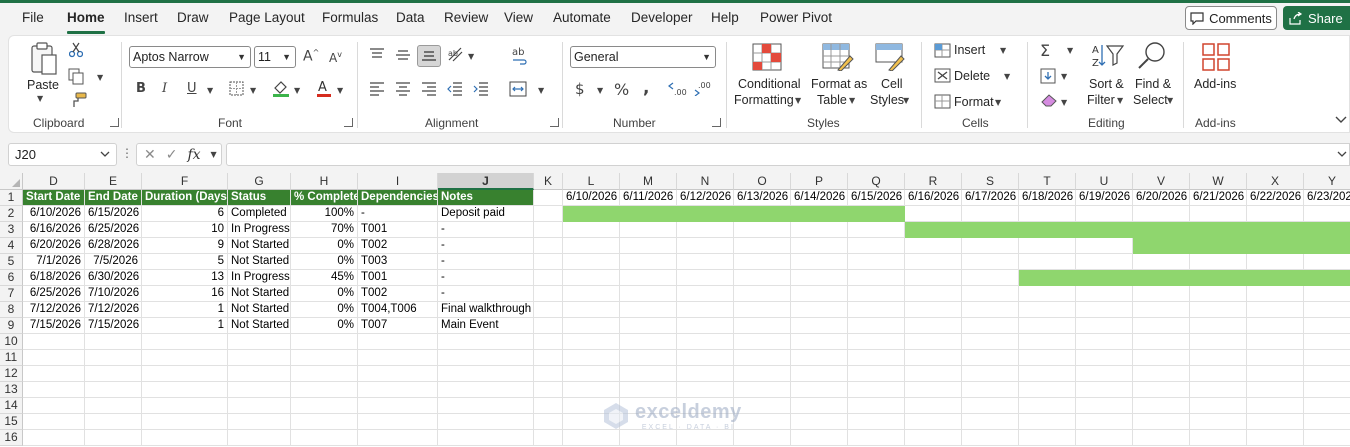 The height and width of the screenshot is (447, 1350). What do you see at coordinates (974, 102) in the screenshot?
I see `format-cells-label: Format` at bounding box center [974, 102].